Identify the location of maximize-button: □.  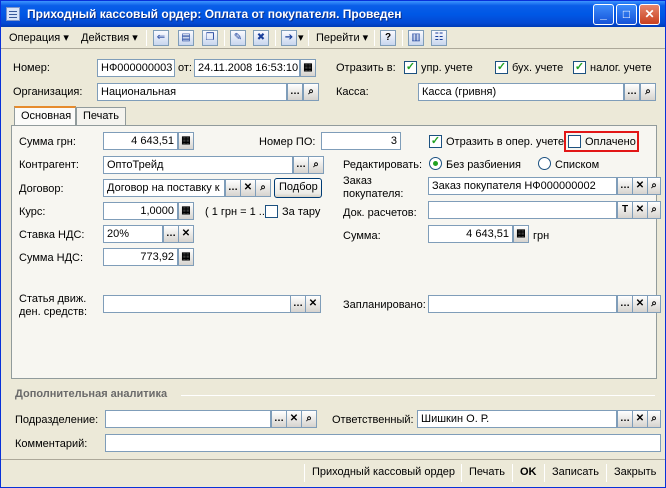
(626, 14).